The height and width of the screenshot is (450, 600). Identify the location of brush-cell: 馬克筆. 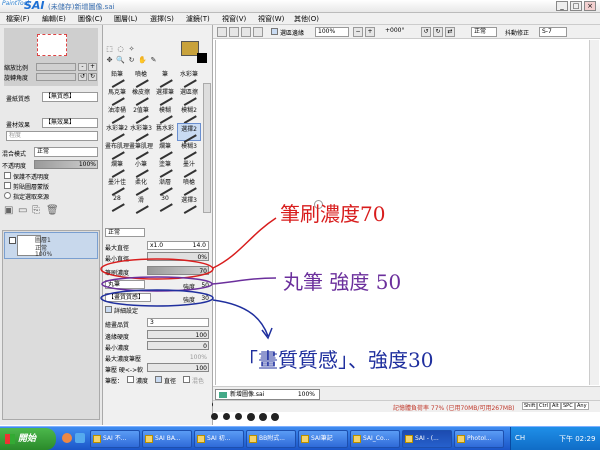
(117, 97).